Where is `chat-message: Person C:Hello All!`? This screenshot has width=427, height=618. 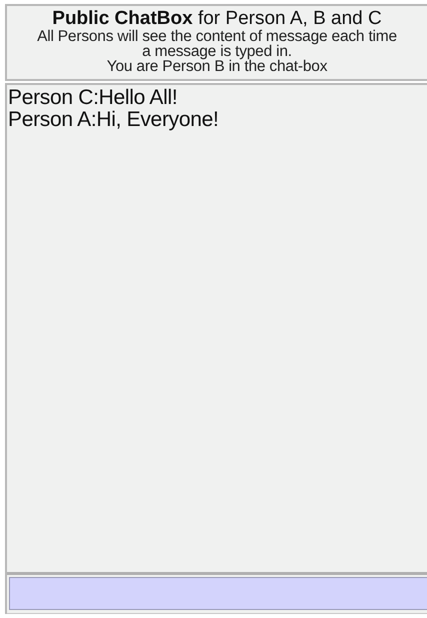
chat-message: Person C:Hello All! is located at coordinates (93, 98).